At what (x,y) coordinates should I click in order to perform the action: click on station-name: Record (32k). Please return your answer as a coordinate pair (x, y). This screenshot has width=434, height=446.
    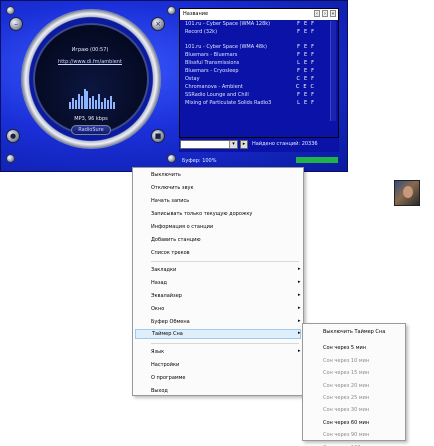
    Looking at the image, I should click on (201, 32).